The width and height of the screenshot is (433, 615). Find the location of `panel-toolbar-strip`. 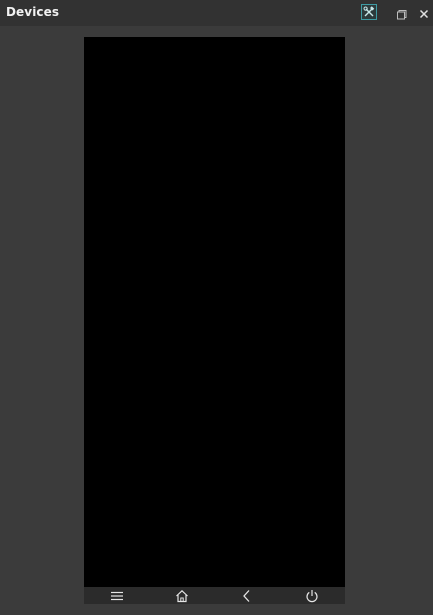

panel-toolbar-strip is located at coordinates (216, 31).